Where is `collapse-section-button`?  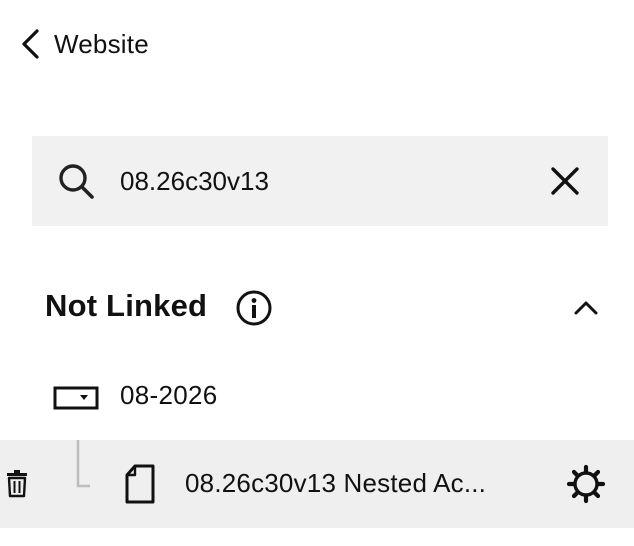 collapse-section-button is located at coordinates (586, 308).